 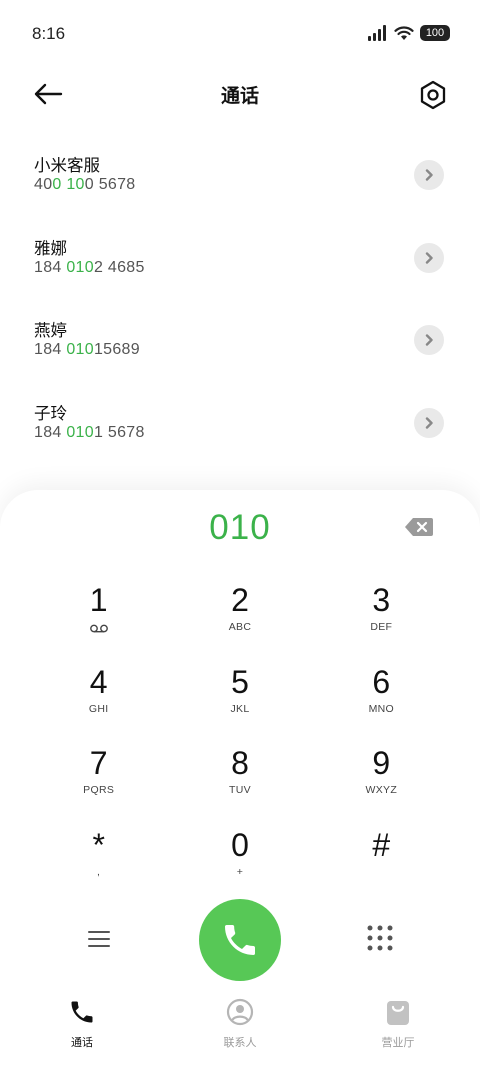 I want to click on key-7: 7 PQRS, so click(x=98, y=786).